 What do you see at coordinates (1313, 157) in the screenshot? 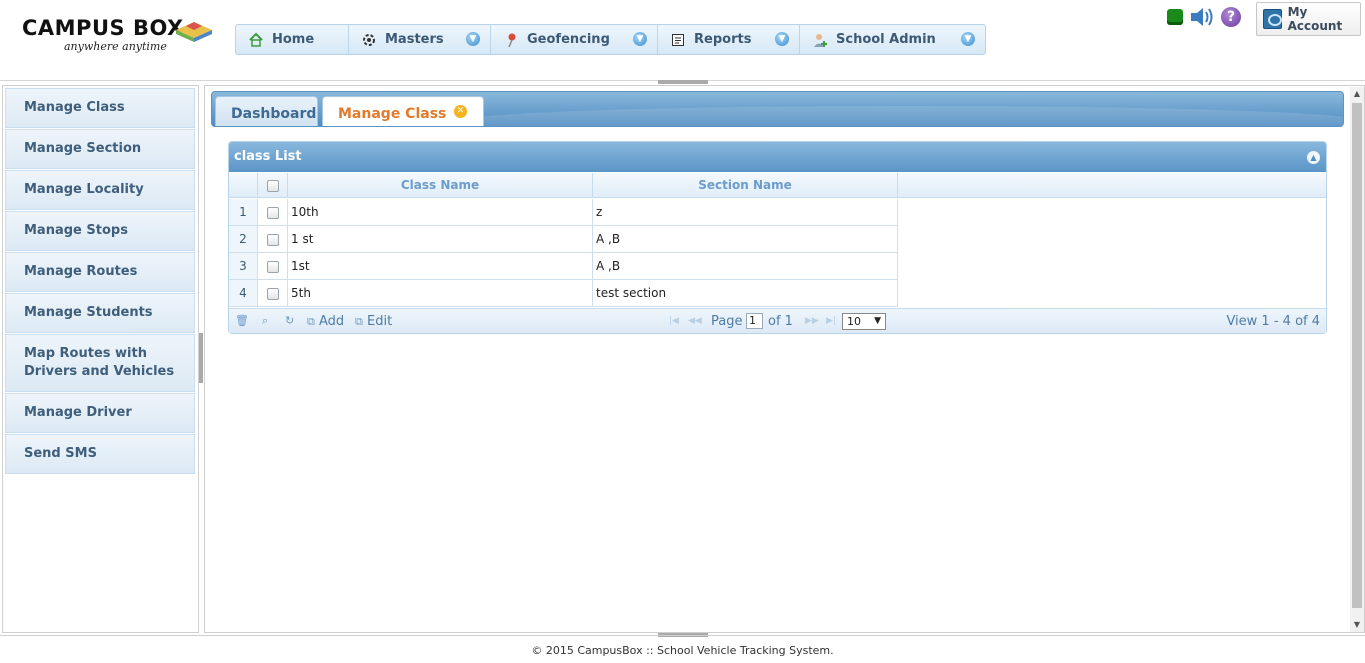
I see `collapse-icon: ▲` at bounding box center [1313, 157].